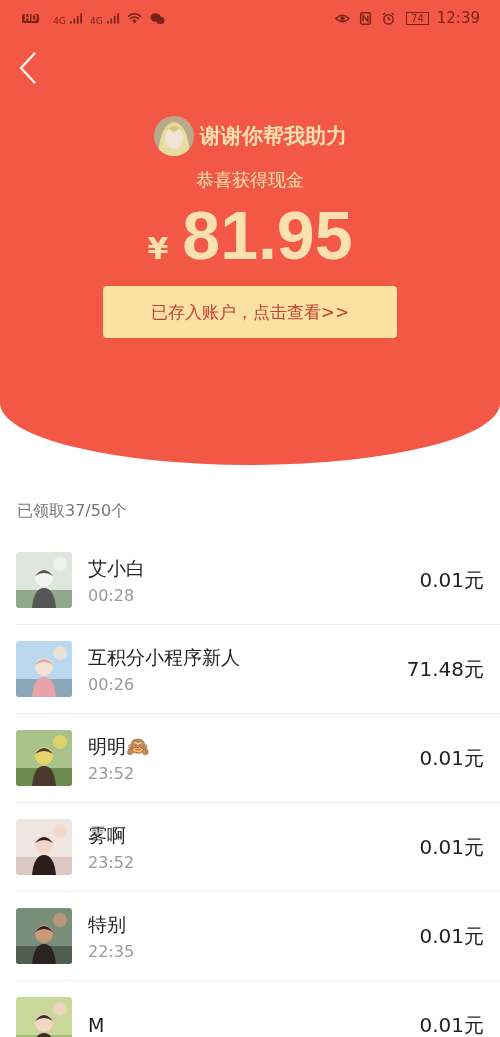  Describe the element at coordinates (164, 657) in the screenshot. I see `user-name: 互积分小程序新人` at that location.